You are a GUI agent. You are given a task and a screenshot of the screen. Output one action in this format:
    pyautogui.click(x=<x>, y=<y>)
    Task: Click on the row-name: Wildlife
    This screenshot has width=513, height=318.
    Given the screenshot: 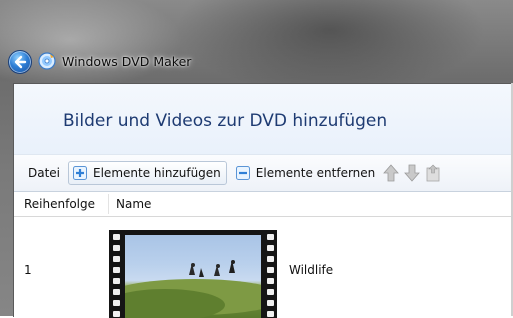 What is the action you would take?
    pyautogui.click(x=311, y=270)
    